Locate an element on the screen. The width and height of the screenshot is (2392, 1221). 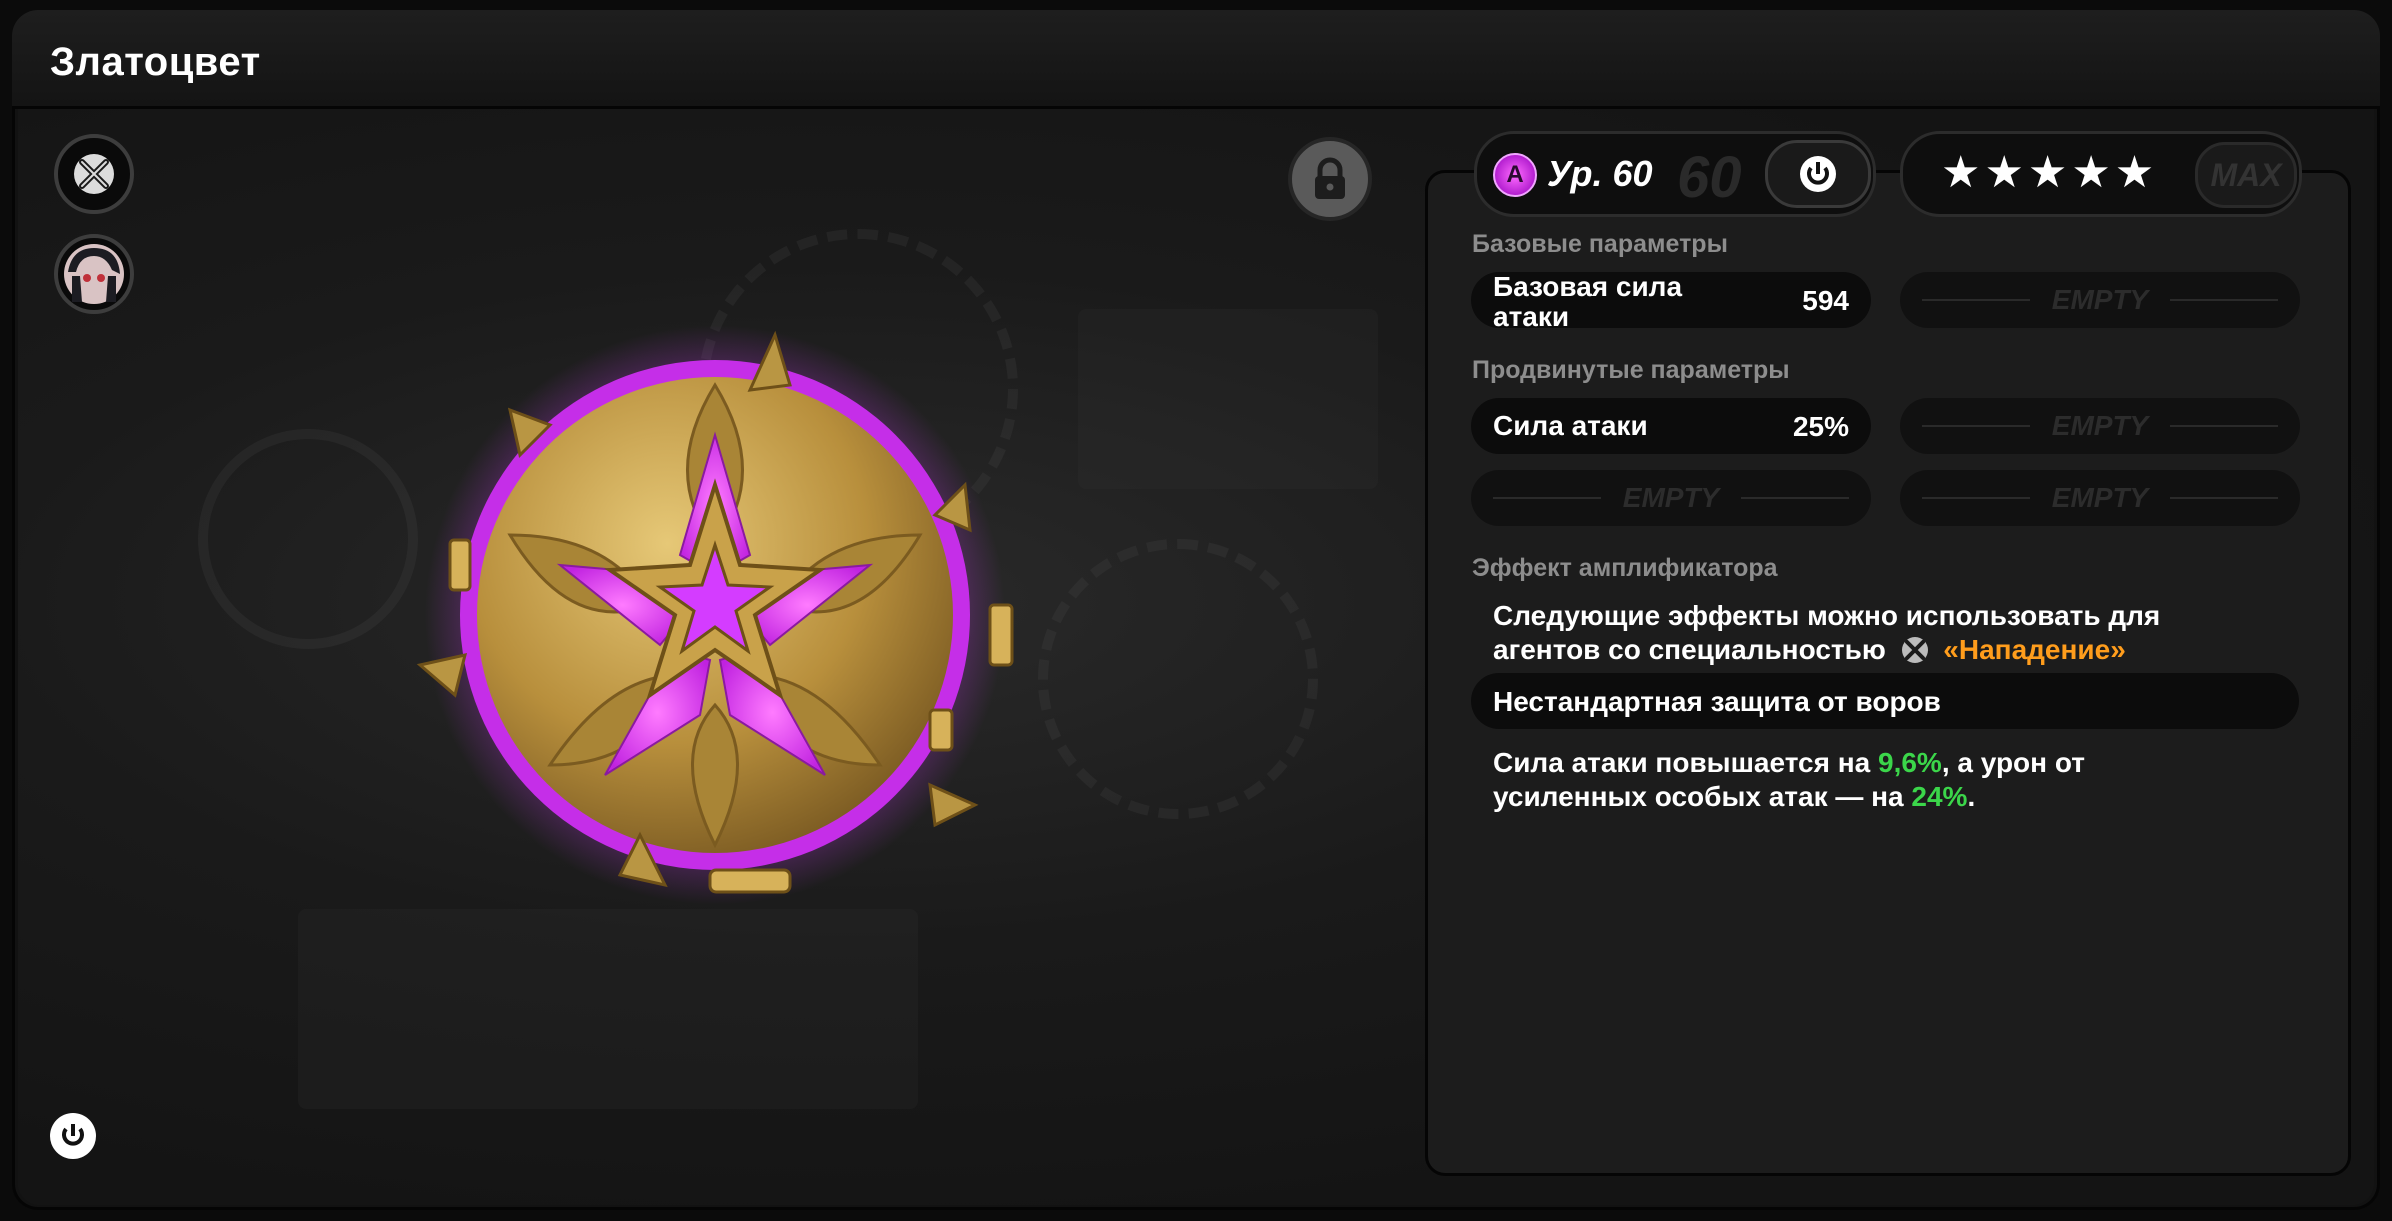
max-badge: MAX is located at coordinates (2246, 175).